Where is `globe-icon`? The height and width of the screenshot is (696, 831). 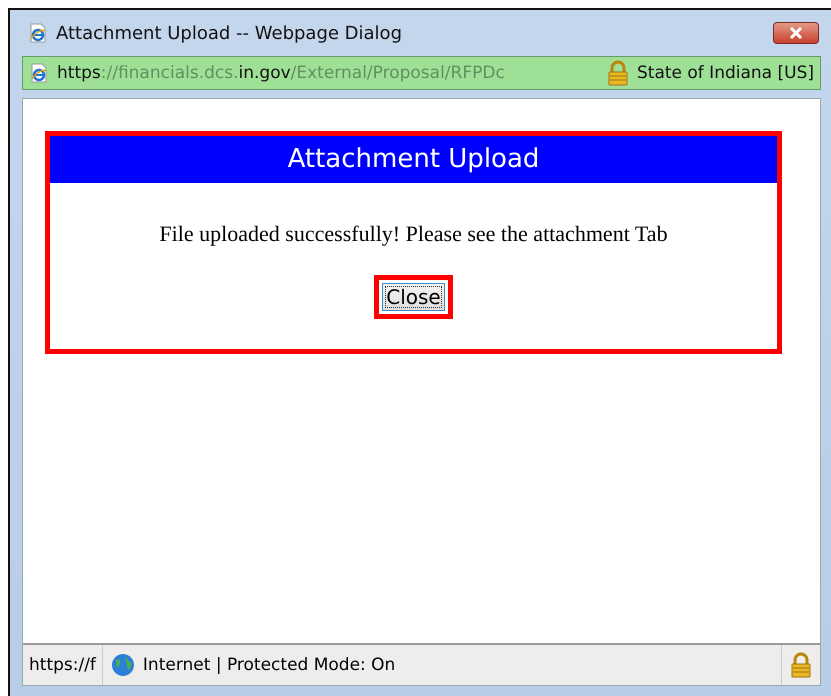
globe-icon is located at coordinates (122, 665).